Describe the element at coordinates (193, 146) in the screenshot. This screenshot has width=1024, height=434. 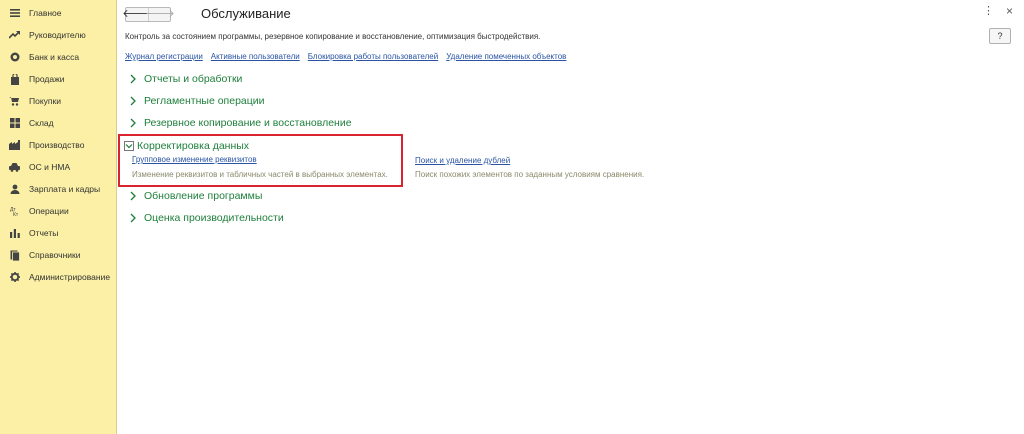
I see `section-title: Корректировка данных` at that location.